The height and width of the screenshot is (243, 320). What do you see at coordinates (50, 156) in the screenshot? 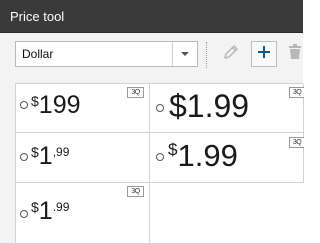
I see `price-preview: $1,99` at bounding box center [50, 156].